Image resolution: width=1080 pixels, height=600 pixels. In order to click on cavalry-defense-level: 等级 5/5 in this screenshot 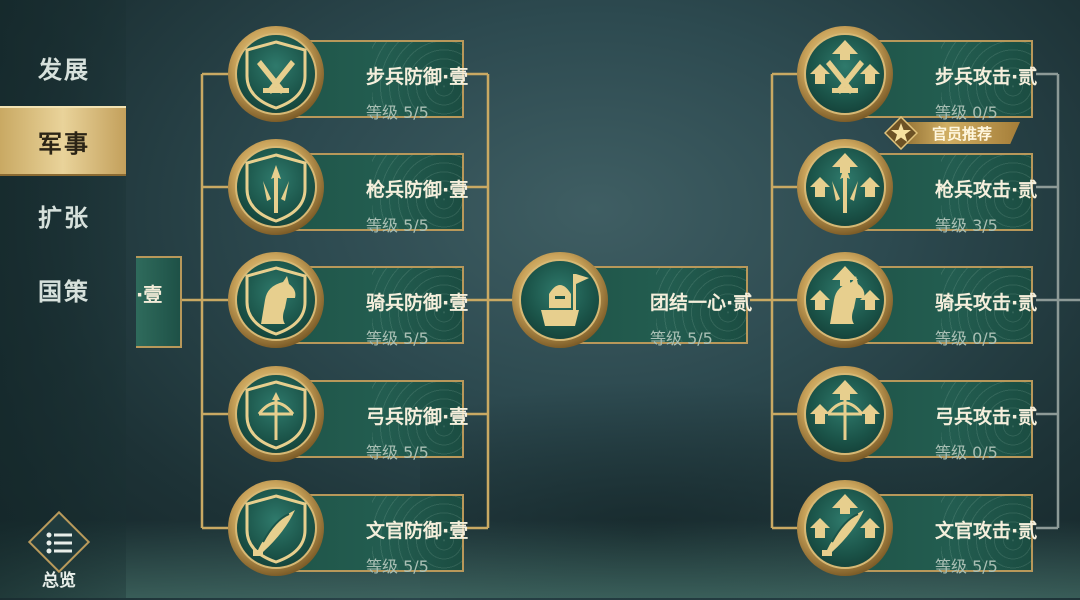, I will do `click(397, 338)`.